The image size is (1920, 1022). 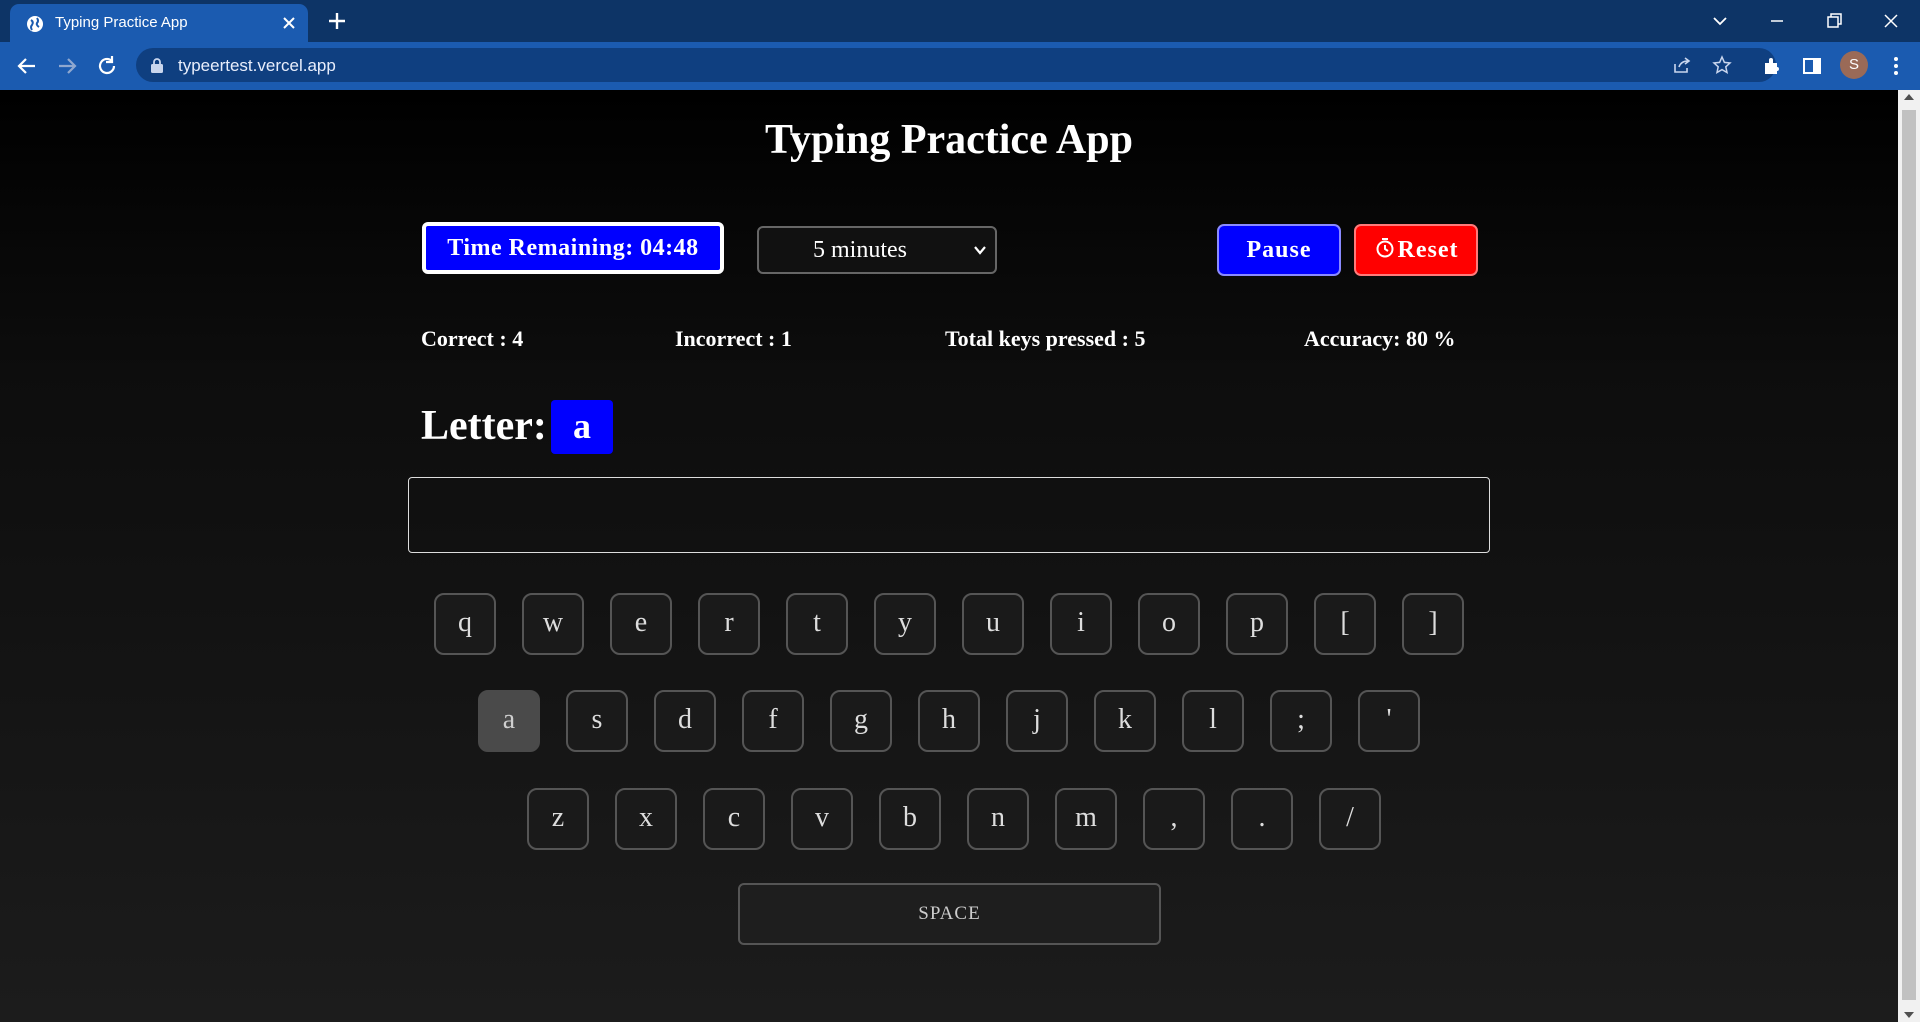 What do you see at coordinates (509, 721) in the screenshot?
I see `key-row2-0: a` at bounding box center [509, 721].